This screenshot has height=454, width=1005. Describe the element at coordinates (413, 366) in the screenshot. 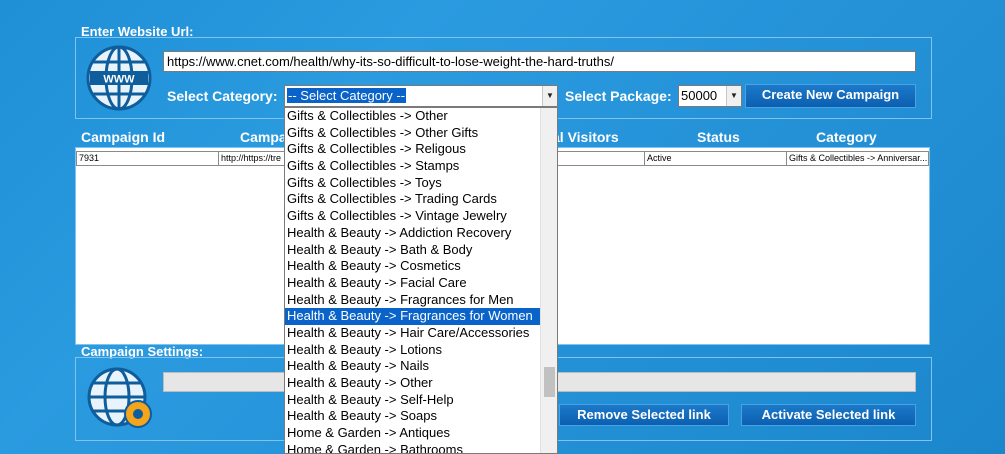

I see `dropdown-option: Health & Beauty -> Nails` at that location.